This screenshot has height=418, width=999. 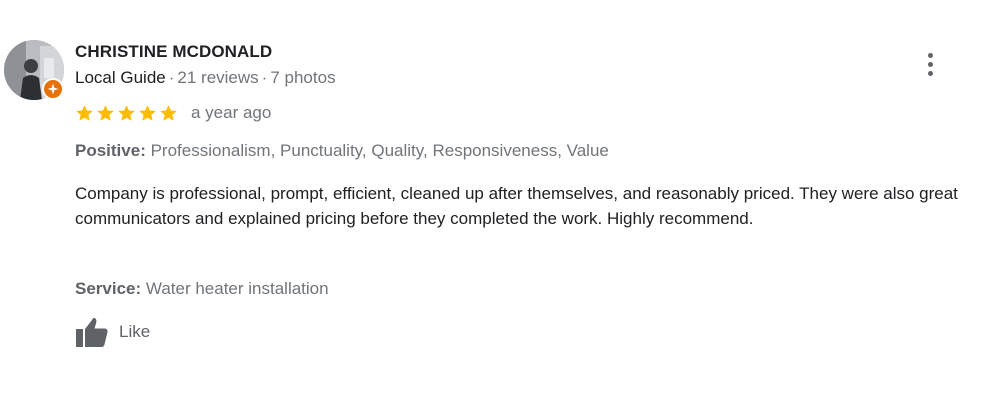 I want to click on review-count: 21 reviews, so click(x=218, y=77).